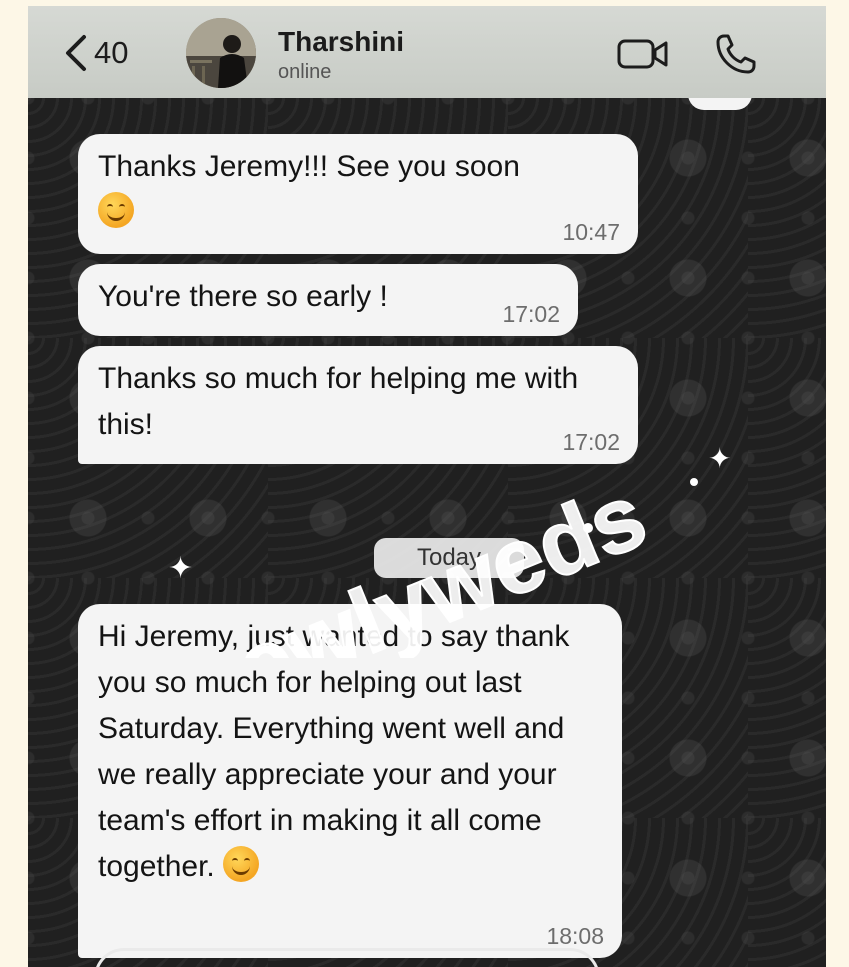 The image size is (849, 967). I want to click on next-message-stub, so click(347, 957).